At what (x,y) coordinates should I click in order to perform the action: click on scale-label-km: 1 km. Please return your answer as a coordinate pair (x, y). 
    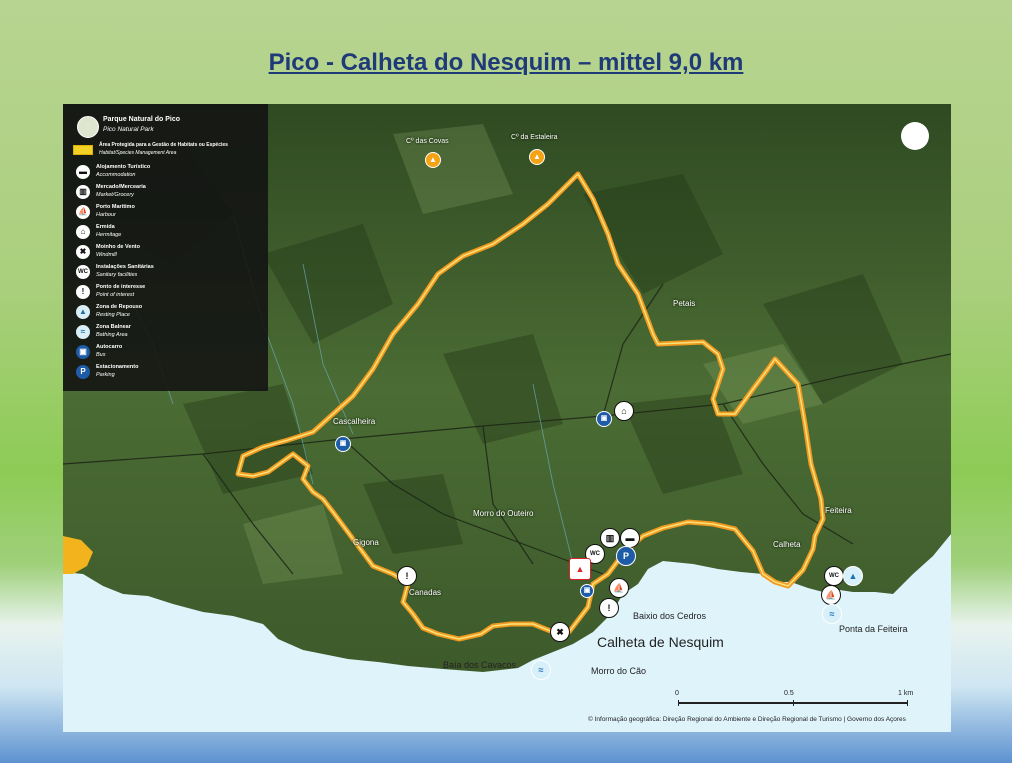
    Looking at the image, I should click on (906, 693).